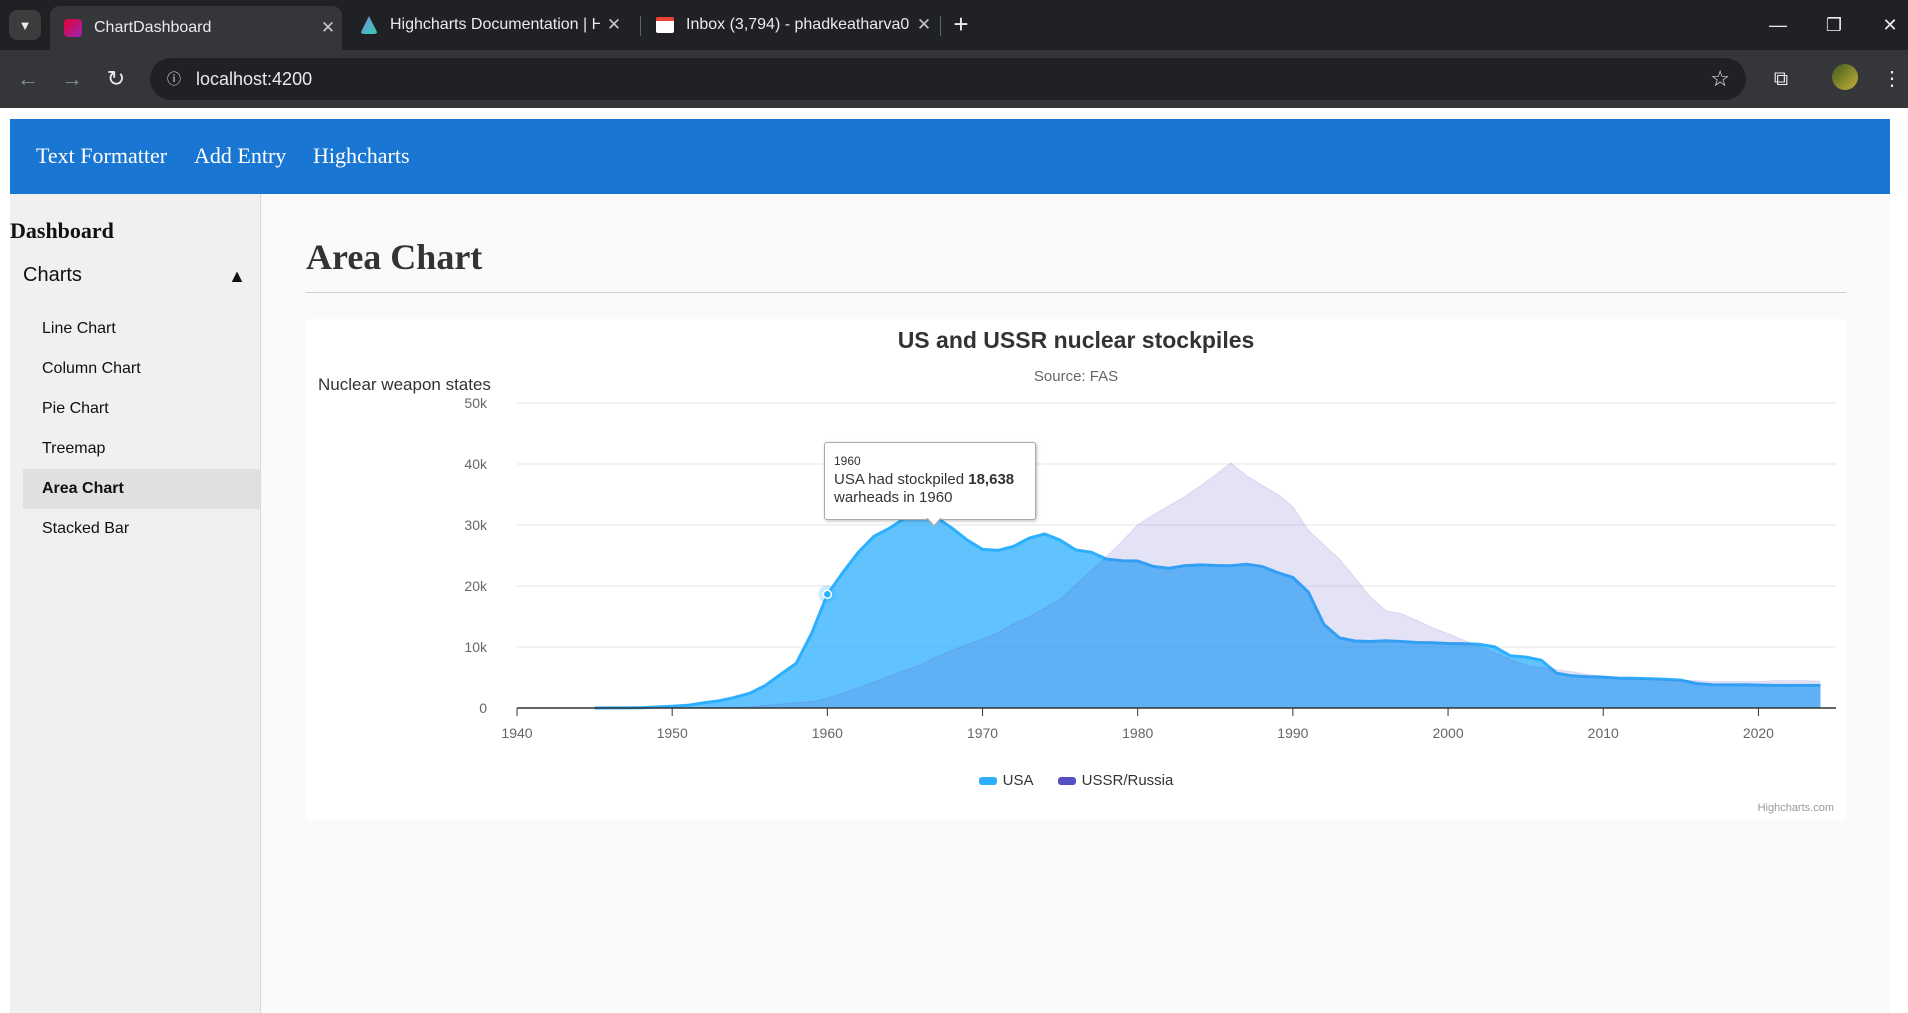 Image resolution: width=1908 pixels, height=1013 pixels. I want to click on tooltip-prefix: USA had stockpiled, so click(901, 479).